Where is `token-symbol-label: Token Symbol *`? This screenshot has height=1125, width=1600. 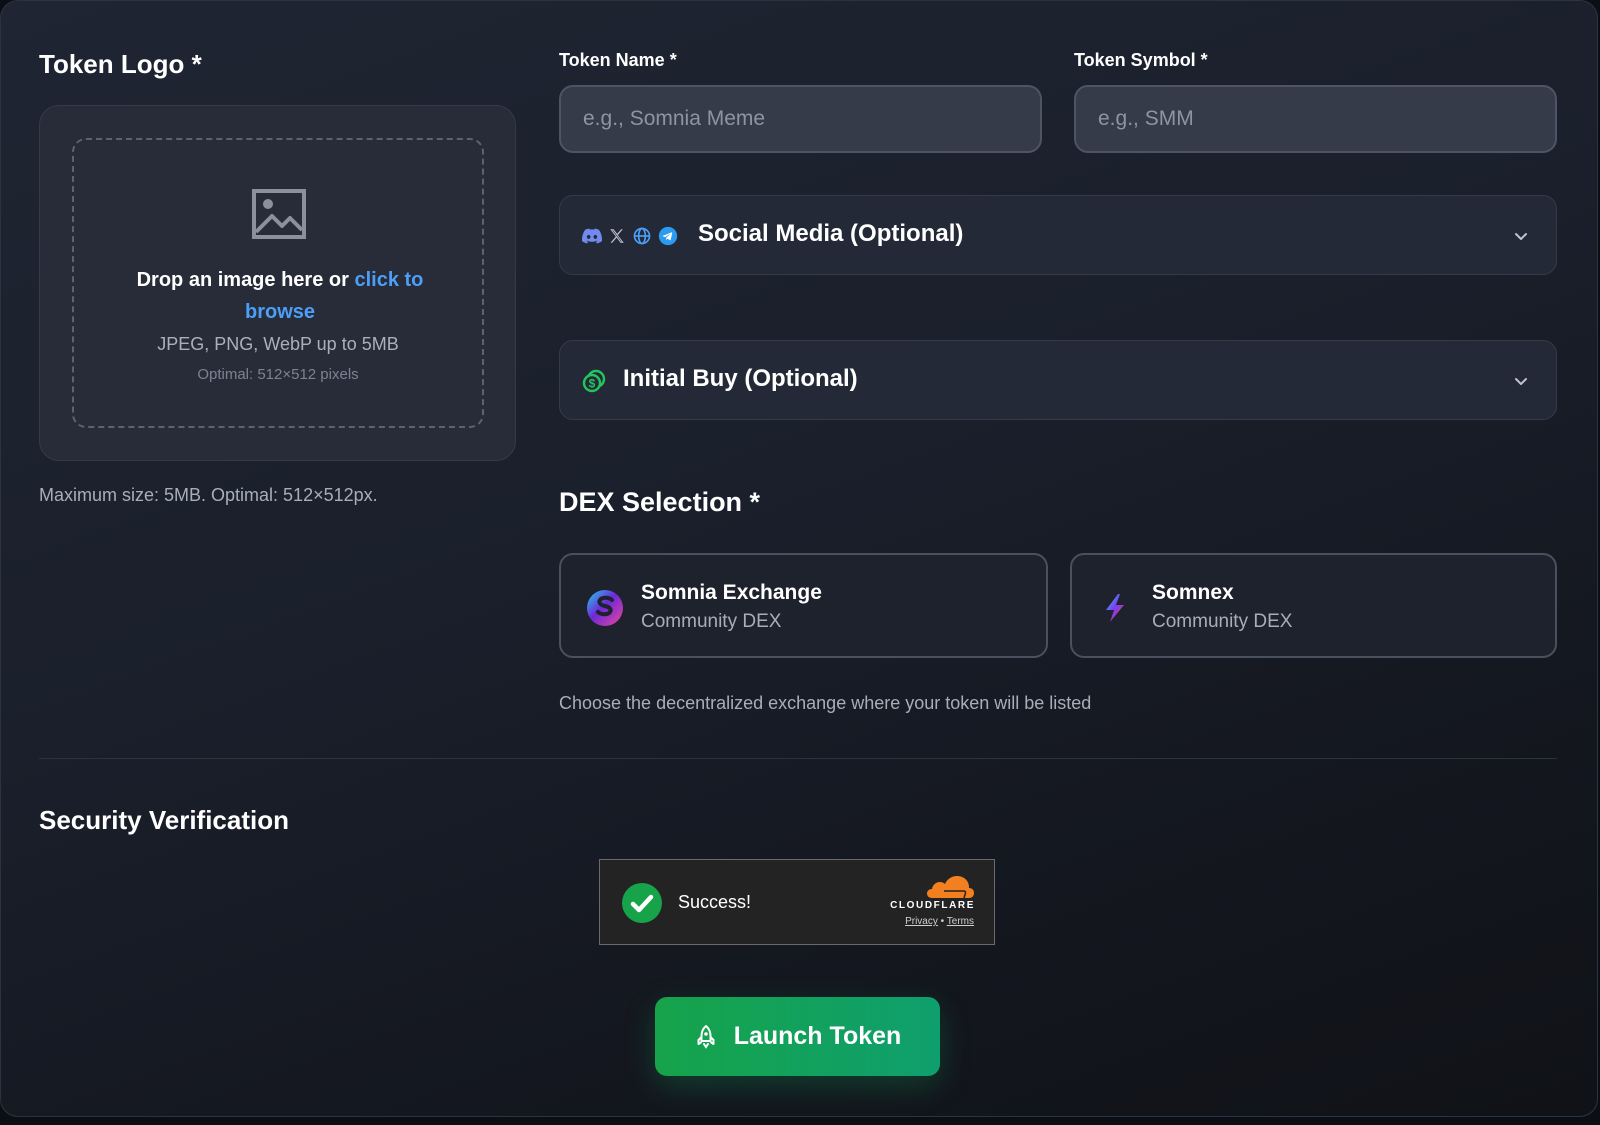 token-symbol-label: Token Symbol * is located at coordinates (1141, 60).